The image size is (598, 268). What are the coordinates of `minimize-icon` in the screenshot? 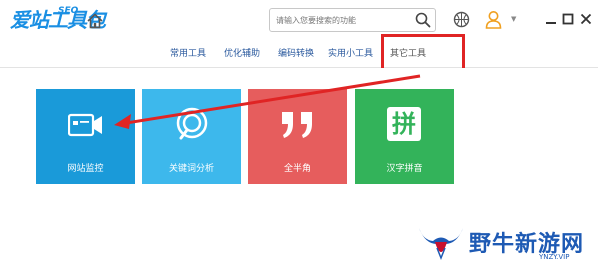 It's located at (551, 19).